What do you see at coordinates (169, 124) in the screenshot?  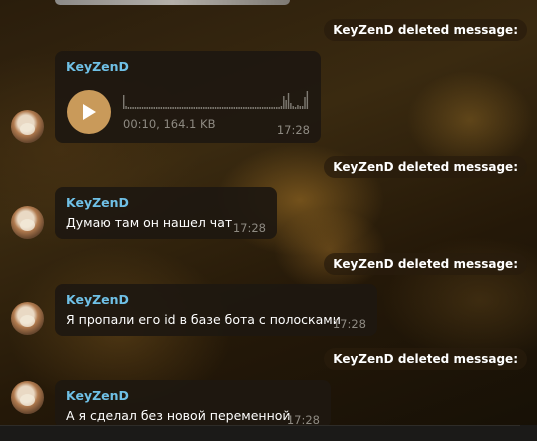 I see `voice-duration-size: 00:10, 164.1 KB` at bounding box center [169, 124].